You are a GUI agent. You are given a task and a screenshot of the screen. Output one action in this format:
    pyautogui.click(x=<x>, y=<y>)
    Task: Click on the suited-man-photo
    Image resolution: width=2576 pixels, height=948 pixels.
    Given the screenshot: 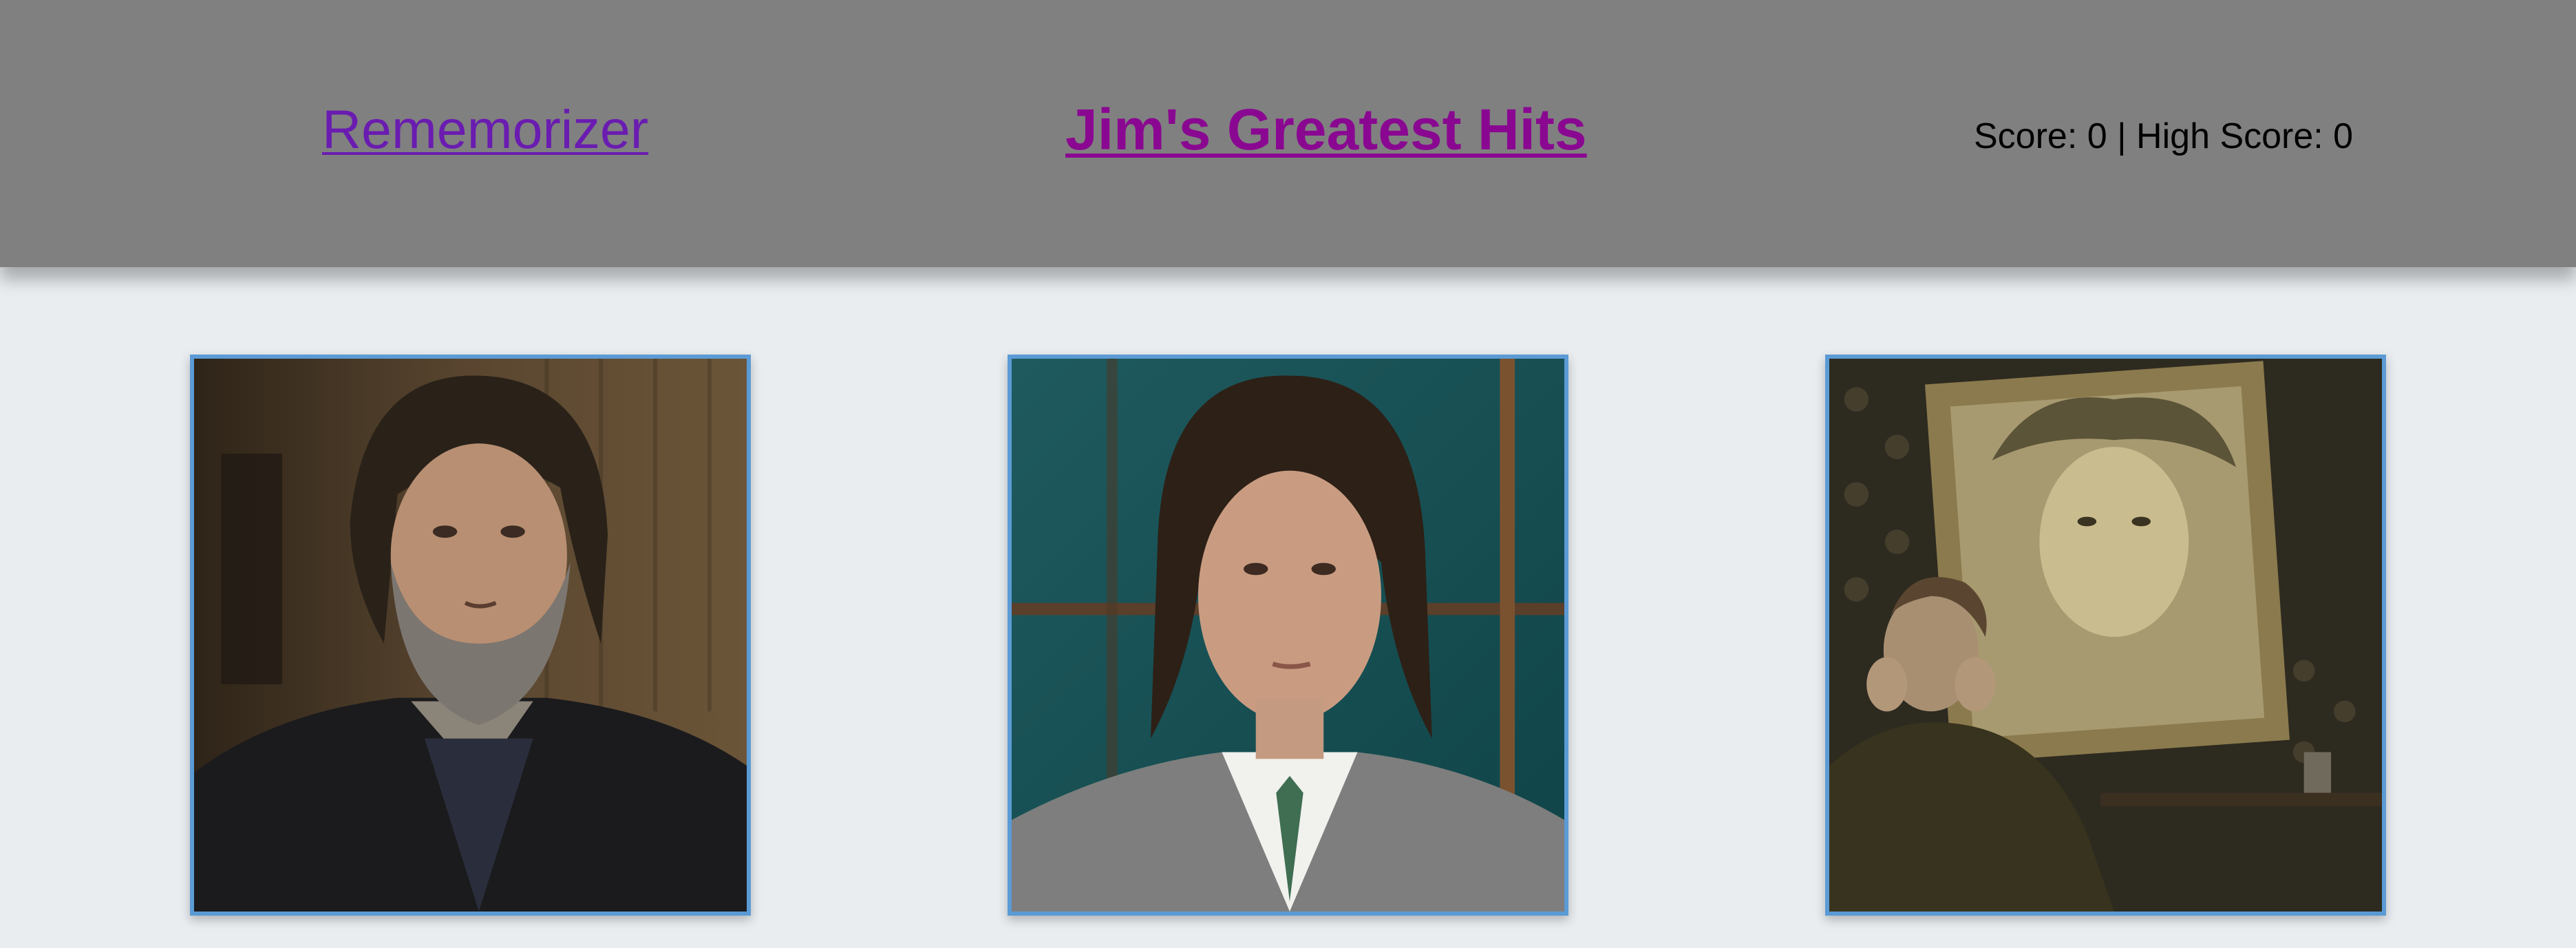 What is the action you would take?
    pyautogui.click(x=1288, y=635)
    